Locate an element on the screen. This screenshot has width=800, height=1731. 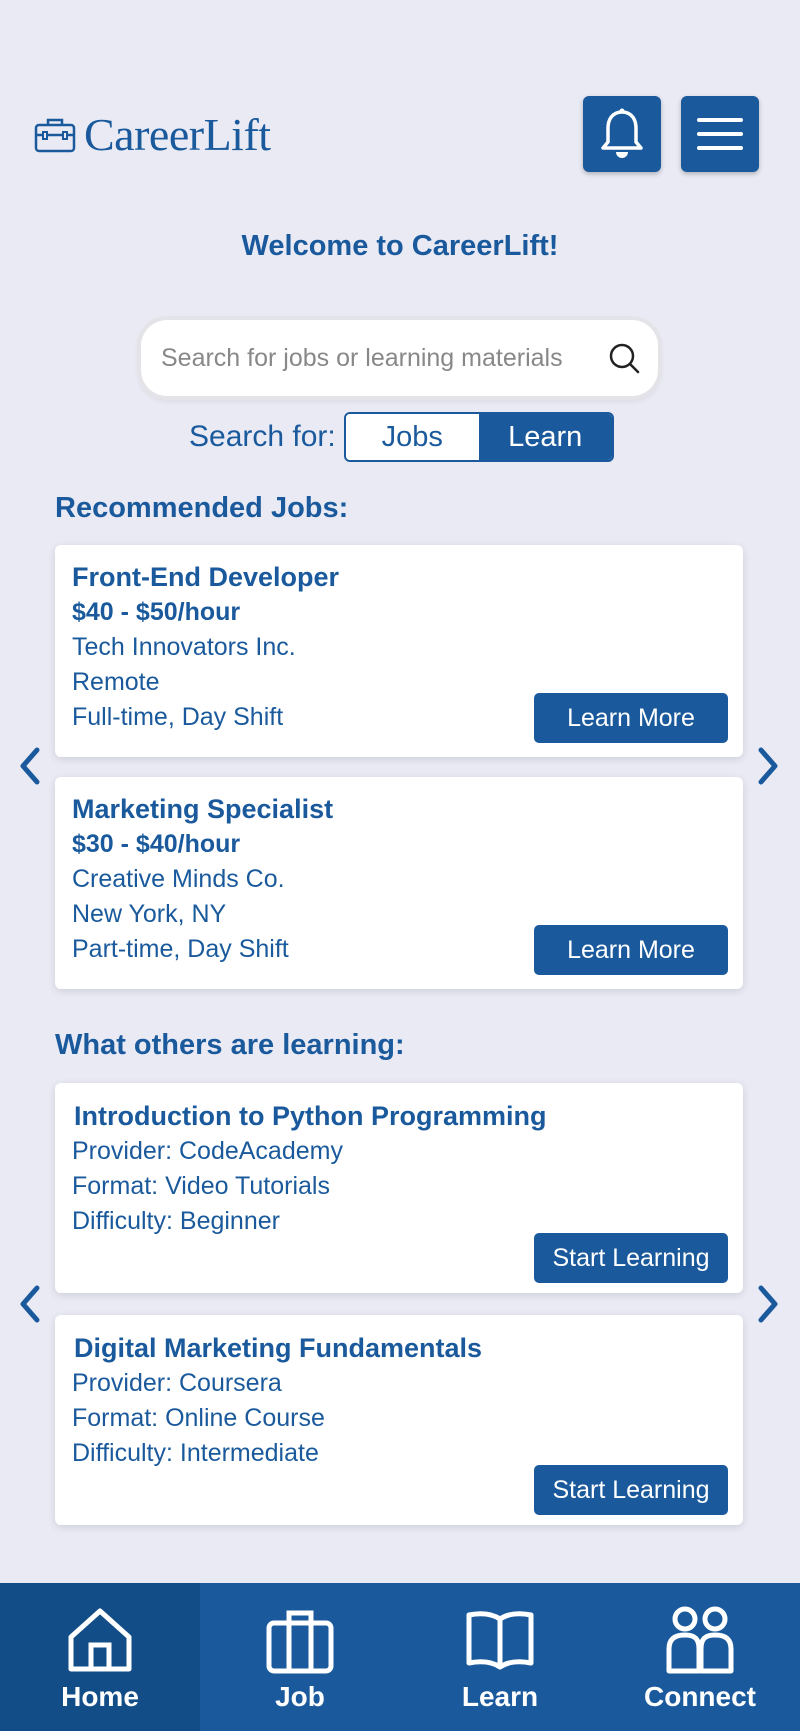
nav-learn: Learn is located at coordinates (500, 1657).